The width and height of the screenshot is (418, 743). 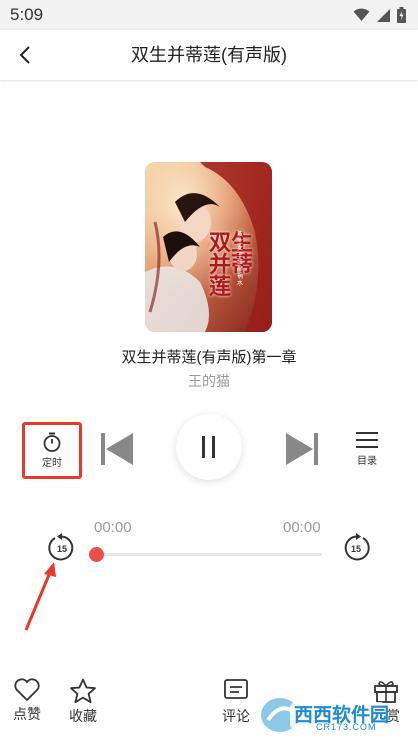 I want to click on pause-icon, so click(x=208, y=447).